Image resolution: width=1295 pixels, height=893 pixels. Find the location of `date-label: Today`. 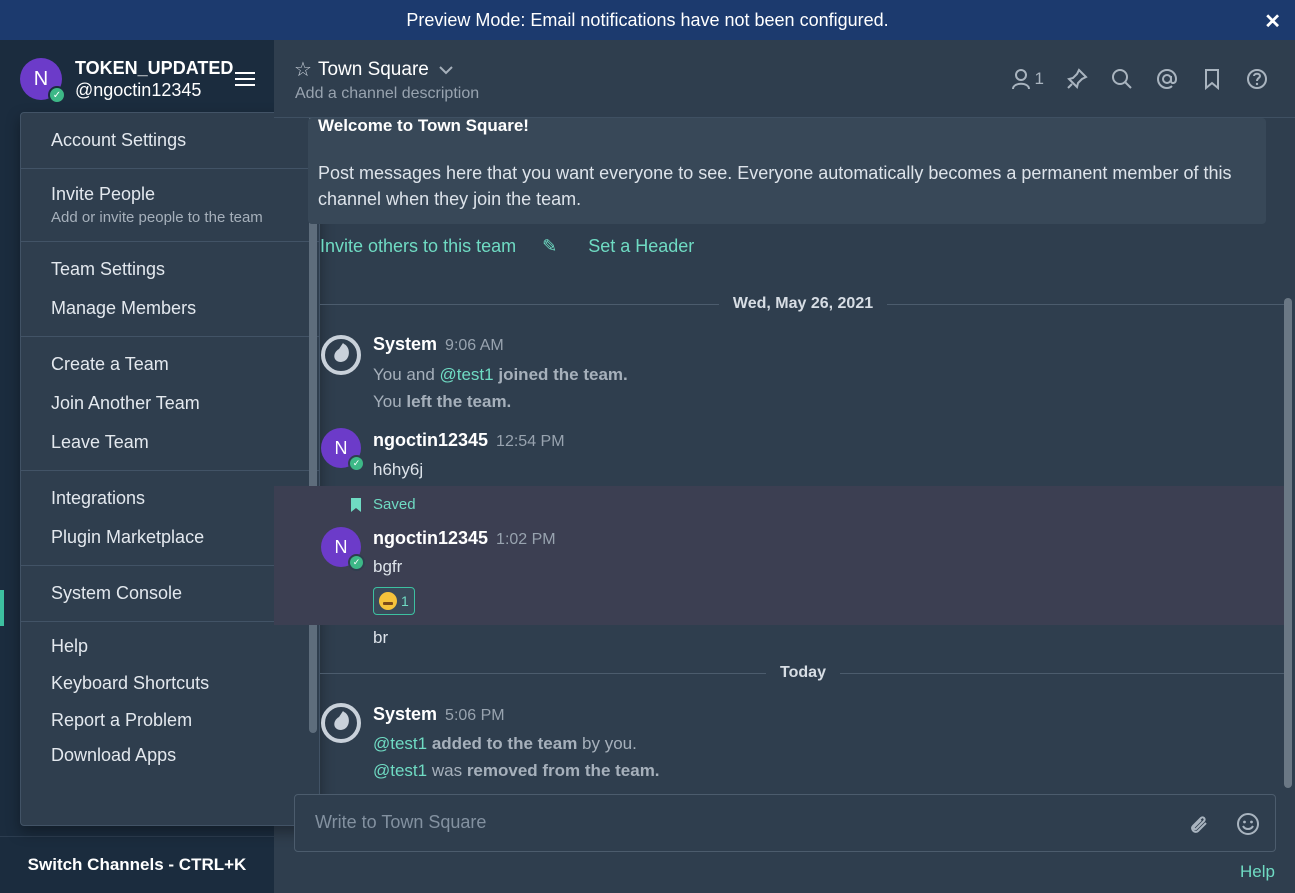

date-label: Today is located at coordinates (803, 673).